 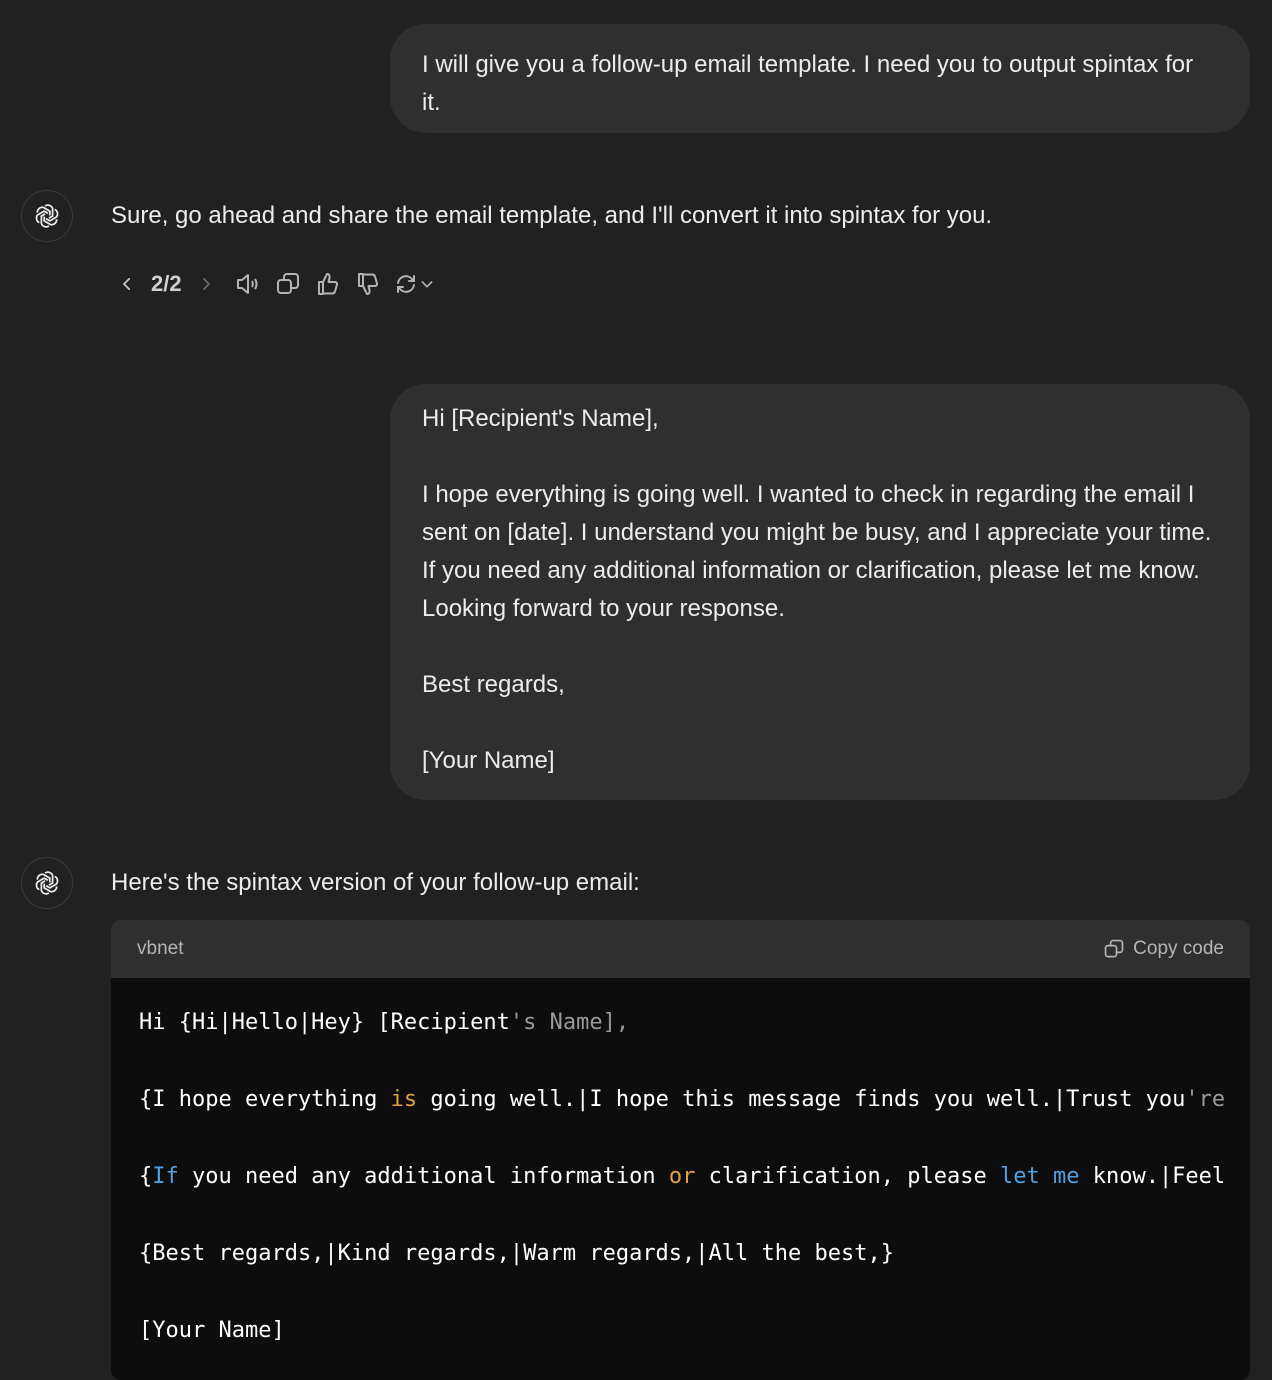 I want to click on copy-button, so click(x=288, y=284).